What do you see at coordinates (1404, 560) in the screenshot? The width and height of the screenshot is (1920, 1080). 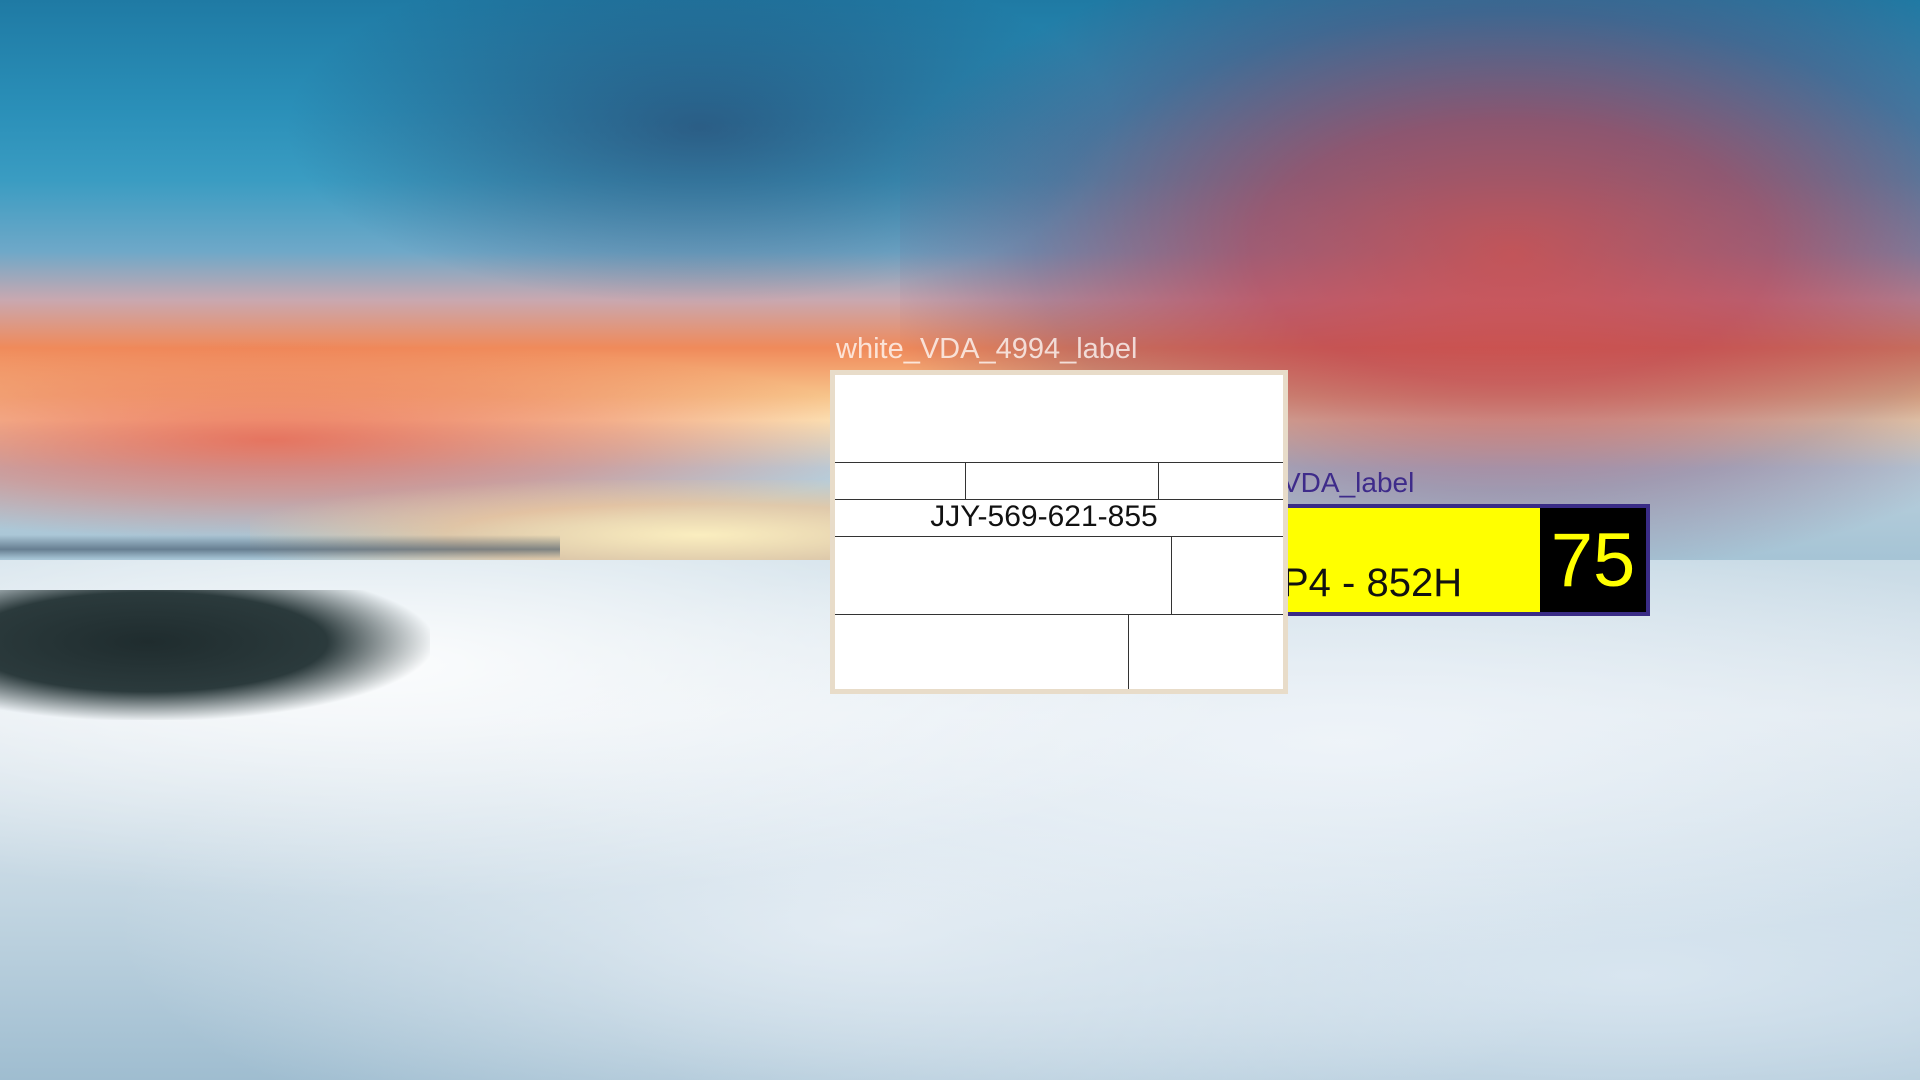 I see `yellow-label-main: P4 - 852H` at bounding box center [1404, 560].